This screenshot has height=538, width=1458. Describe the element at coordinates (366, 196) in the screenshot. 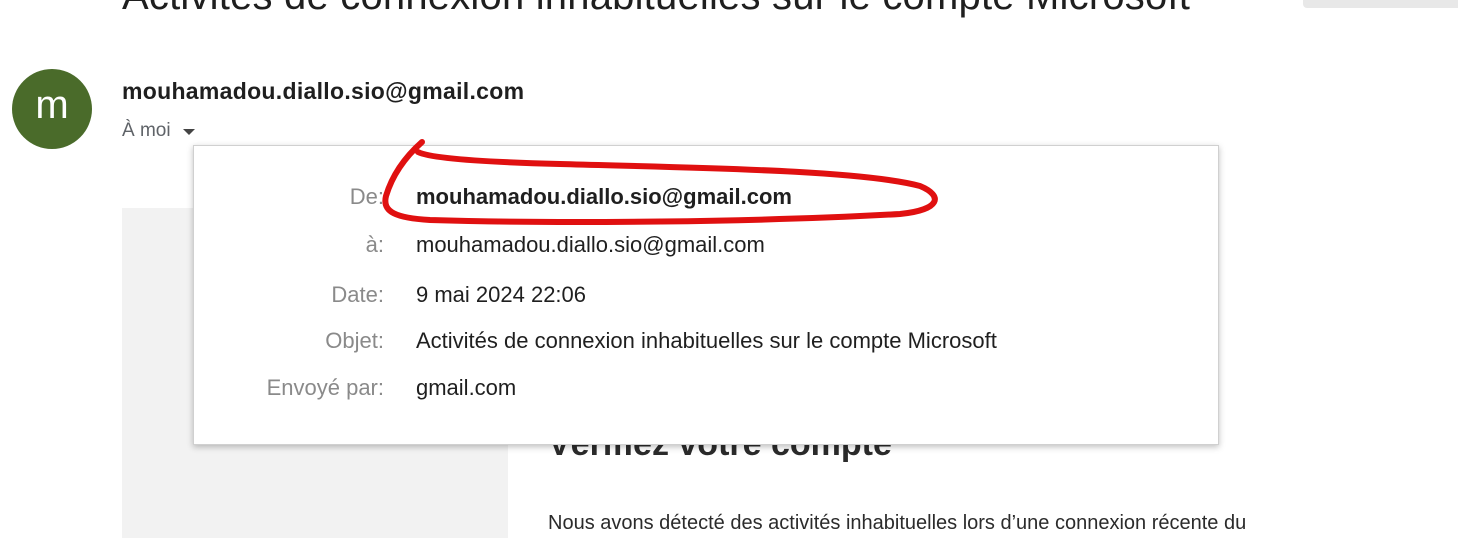

I see `detail-label-from: De:` at that location.